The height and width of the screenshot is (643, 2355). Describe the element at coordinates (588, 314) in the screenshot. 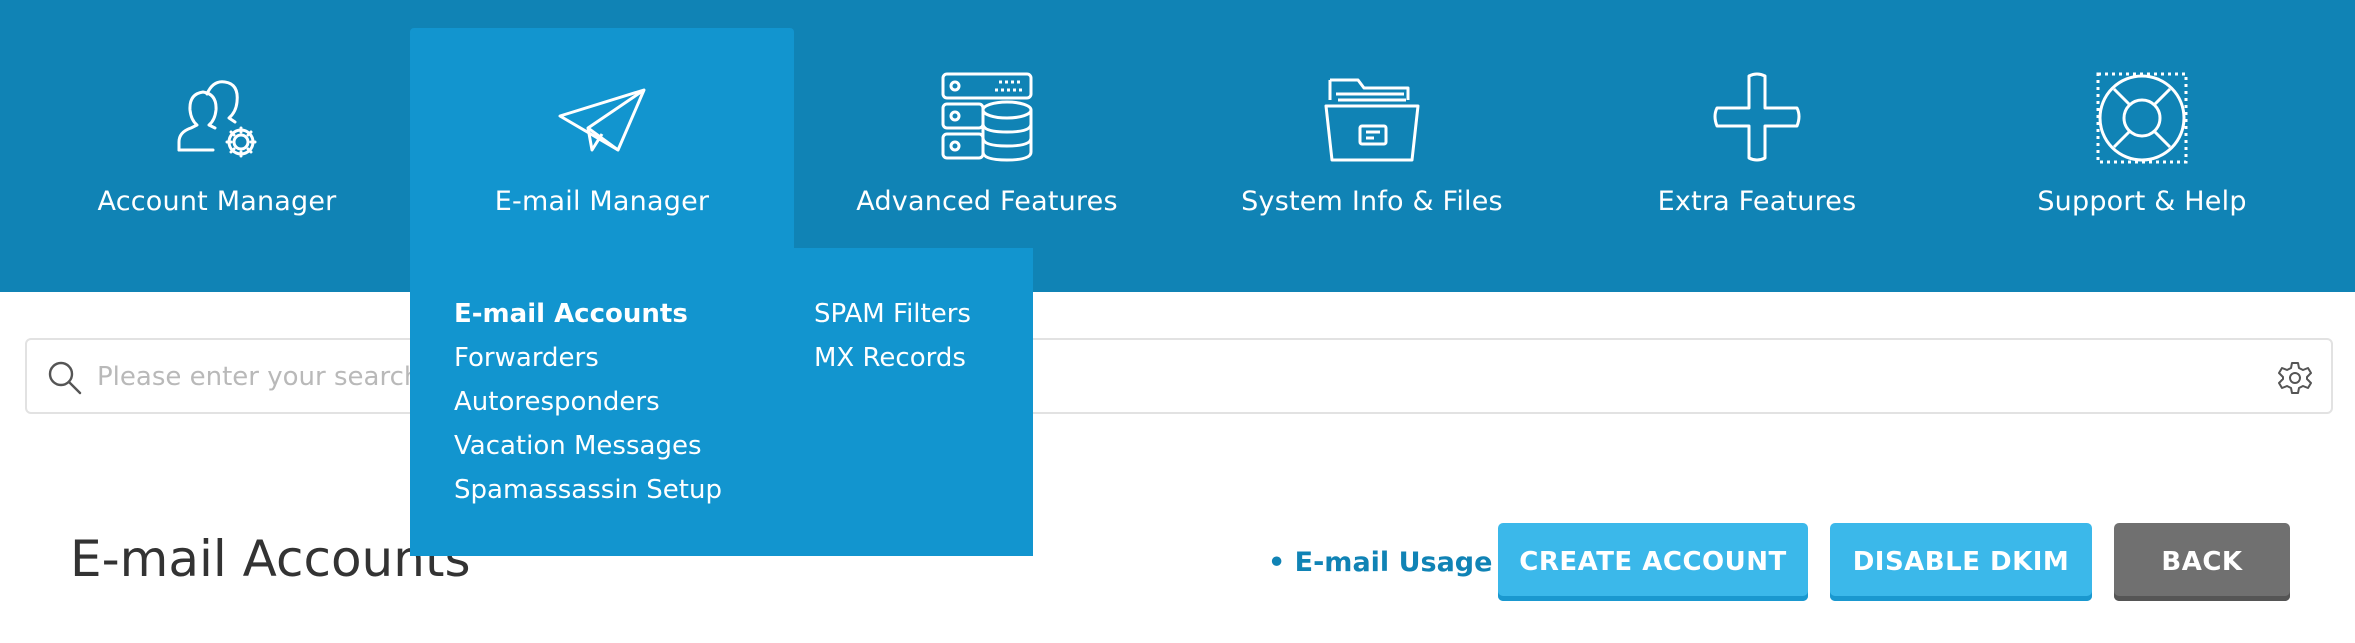

I see `dropdown-item-email-accounts: E-mail Accounts` at that location.